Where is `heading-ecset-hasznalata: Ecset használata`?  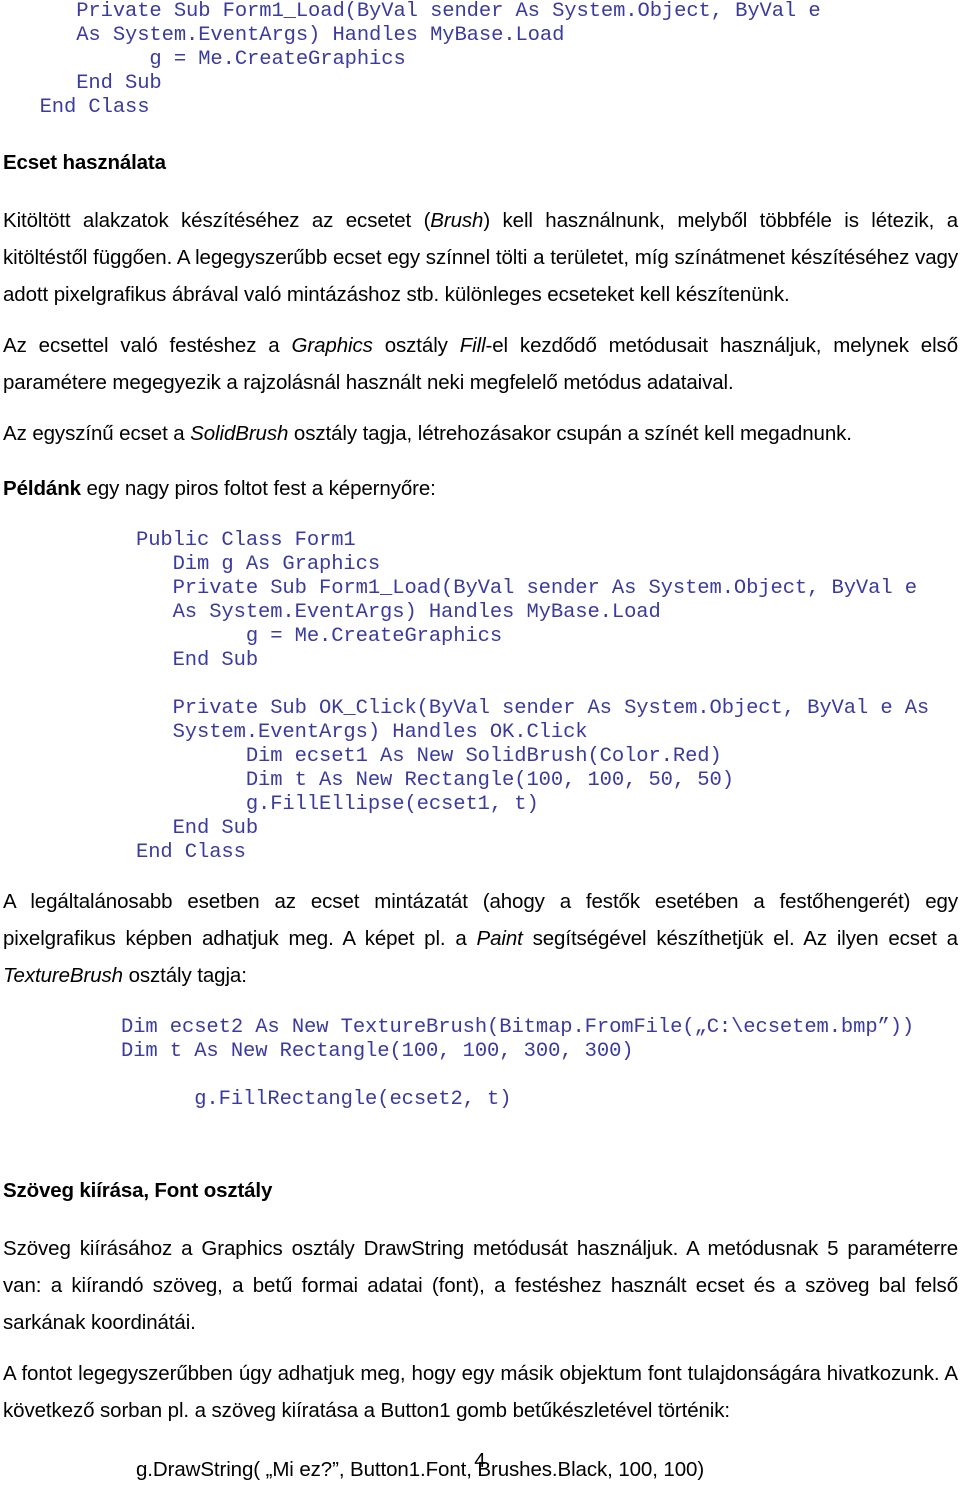 heading-ecset-hasznalata: Ecset használata is located at coordinates (84, 162).